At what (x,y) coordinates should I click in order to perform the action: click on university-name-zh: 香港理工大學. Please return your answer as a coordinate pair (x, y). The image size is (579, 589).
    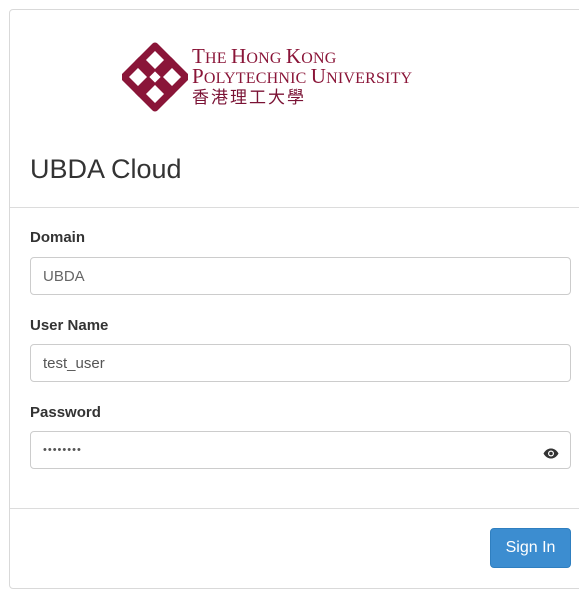
    Looking at the image, I should click on (249, 97).